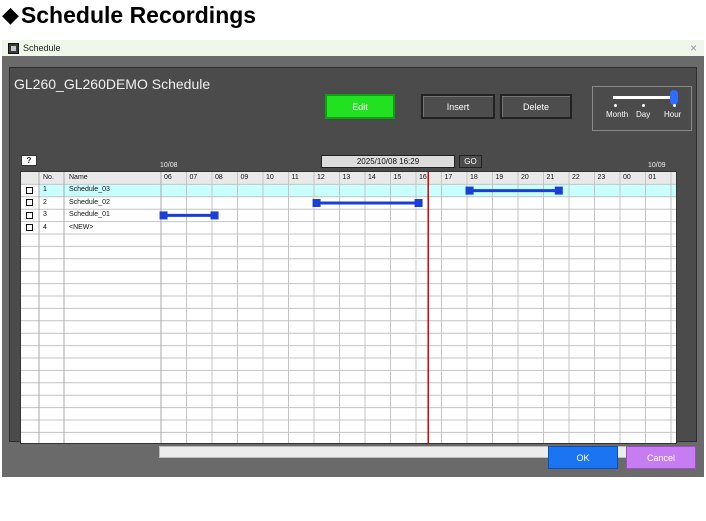  What do you see at coordinates (470, 161) in the screenshot?
I see `go-button: GO` at bounding box center [470, 161].